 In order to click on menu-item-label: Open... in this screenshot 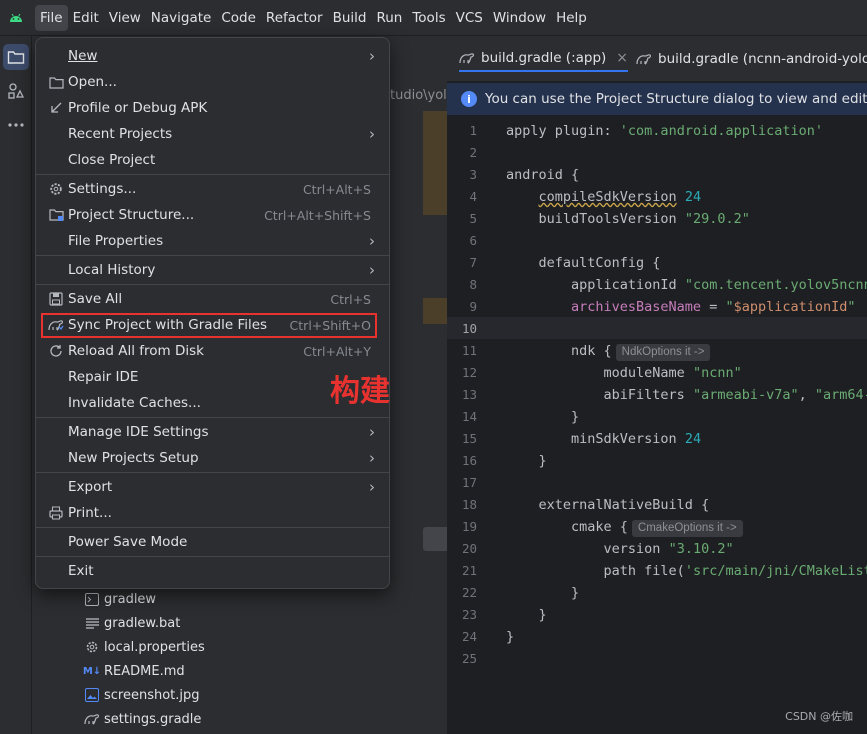, I will do `click(92, 82)`.